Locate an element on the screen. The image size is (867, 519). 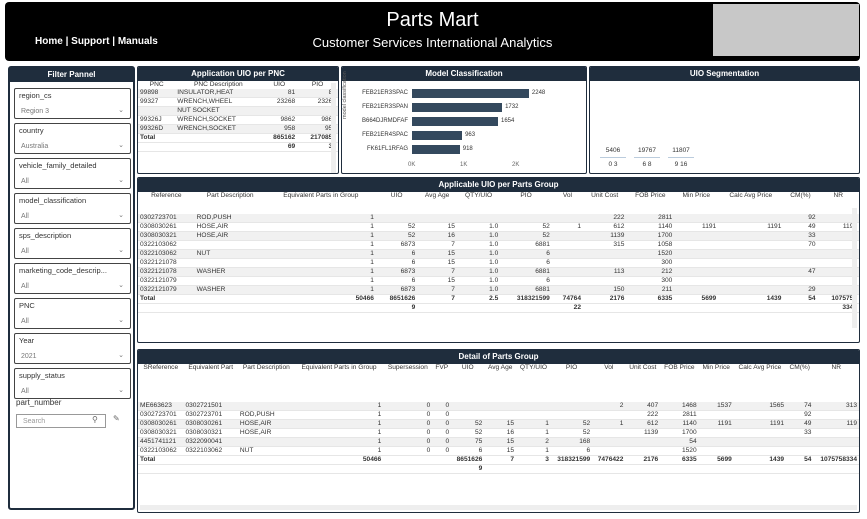
table-row: 0322121079 1 6 15 1.0 6 300 is located at coordinates (498, 281).